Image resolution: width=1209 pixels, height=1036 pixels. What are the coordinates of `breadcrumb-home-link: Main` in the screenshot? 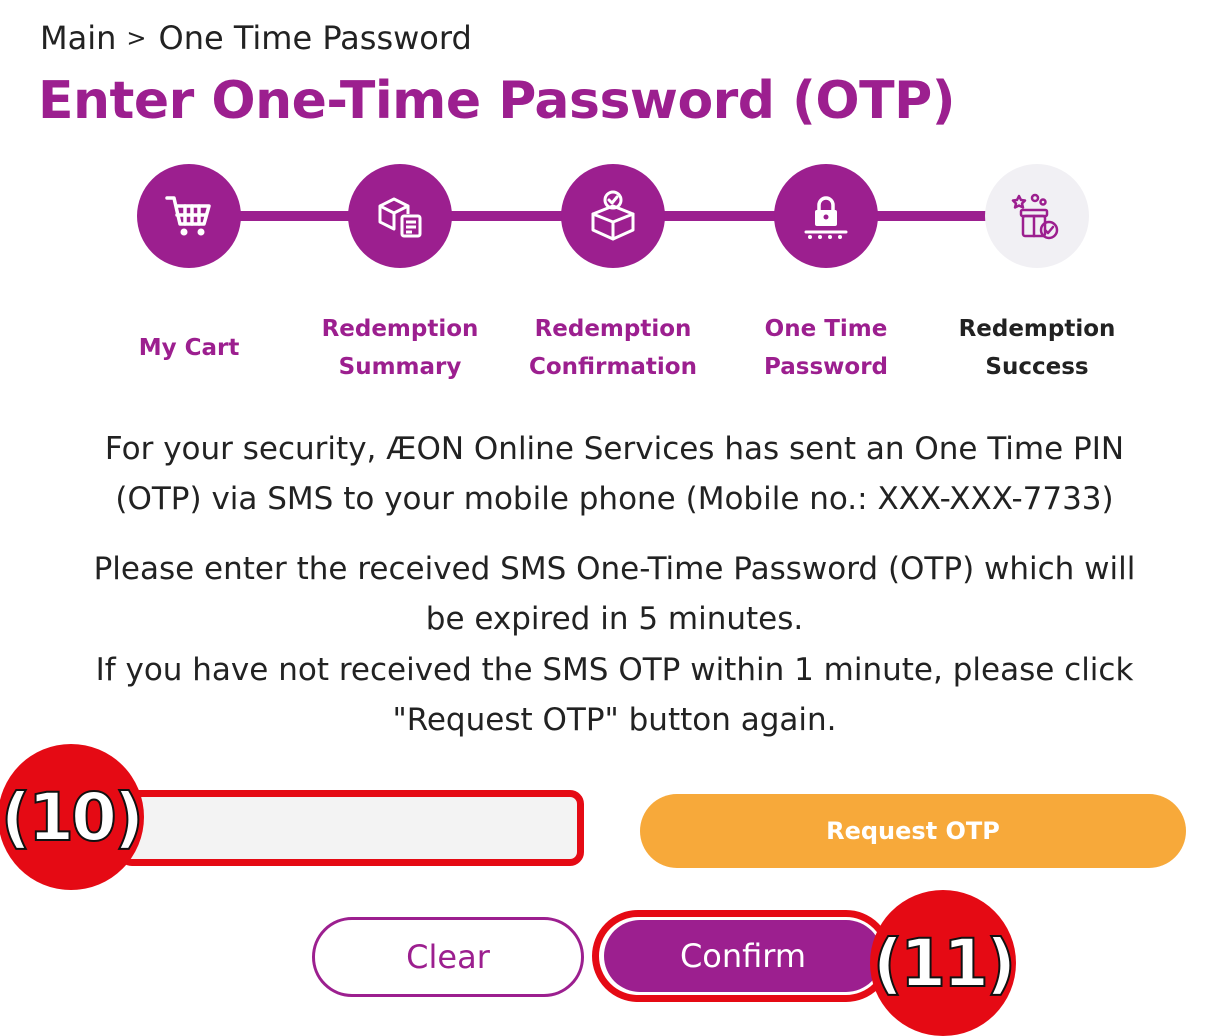 It's located at (78, 38).